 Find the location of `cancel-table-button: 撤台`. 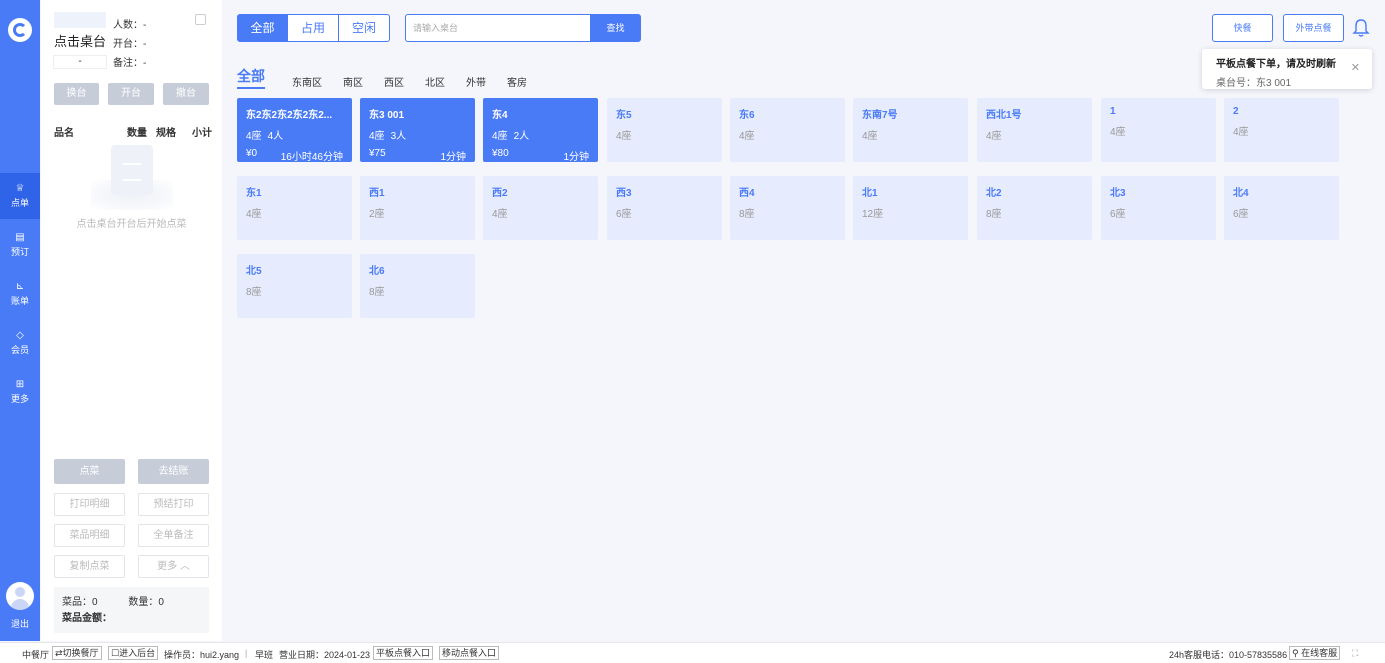

cancel-table-button: 撤台 is located at coordinates (186, 94).